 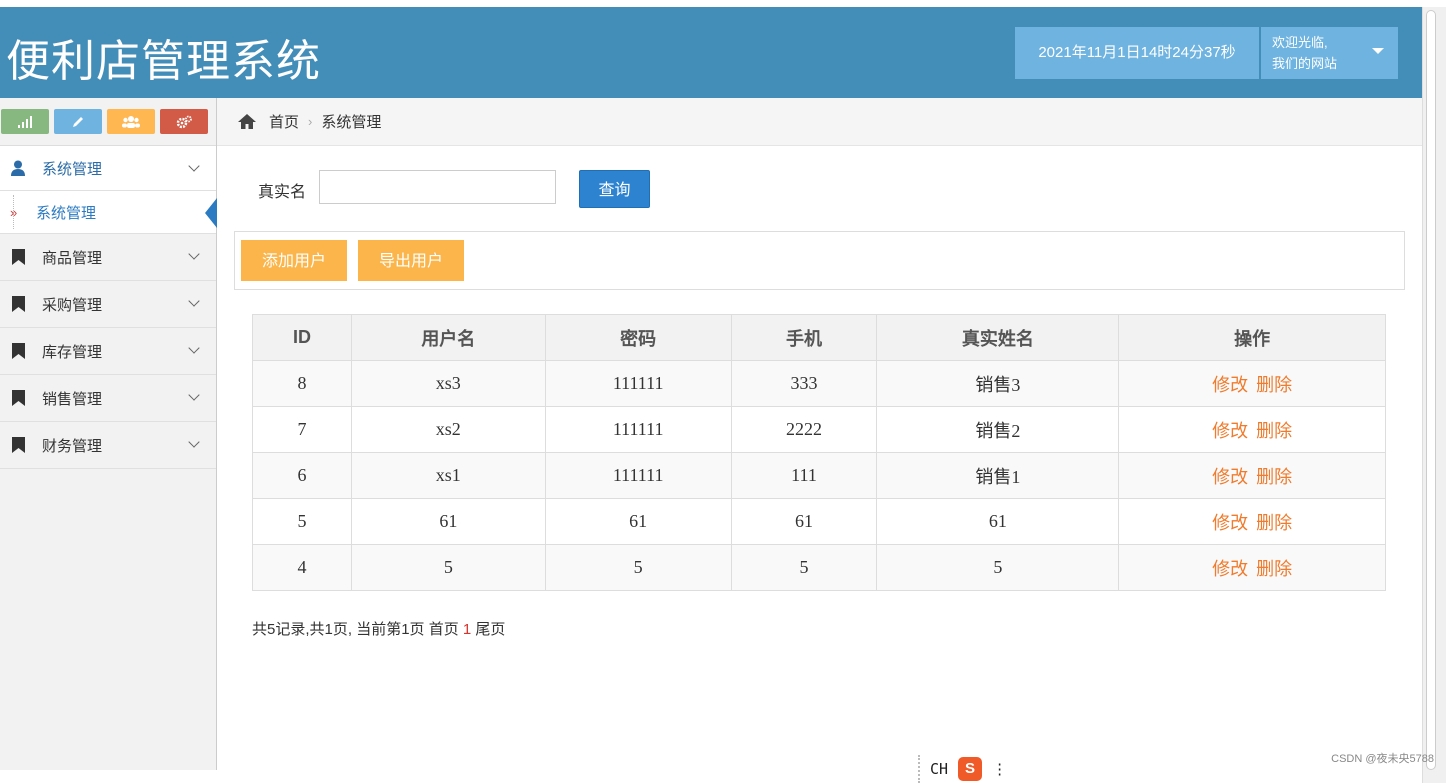 I want to click on sidebar-item-finance: 财务管理, so click(x=108, y=445).